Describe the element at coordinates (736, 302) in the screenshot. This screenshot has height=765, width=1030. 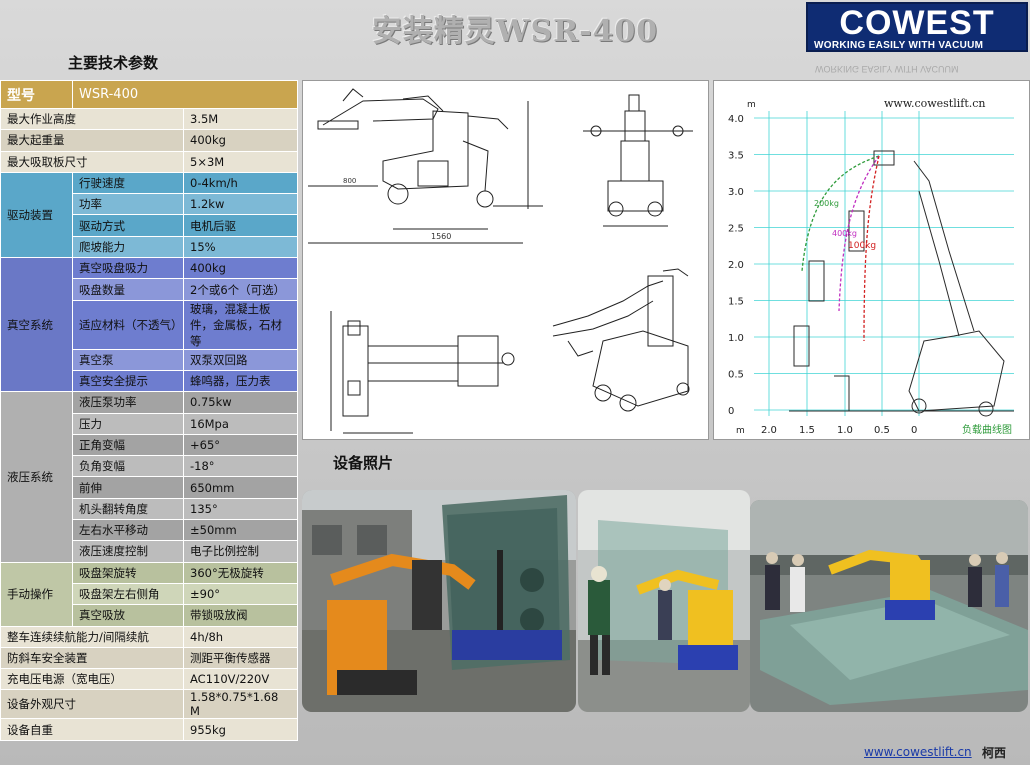
I see `y-tick-label: 1.5` at that location.